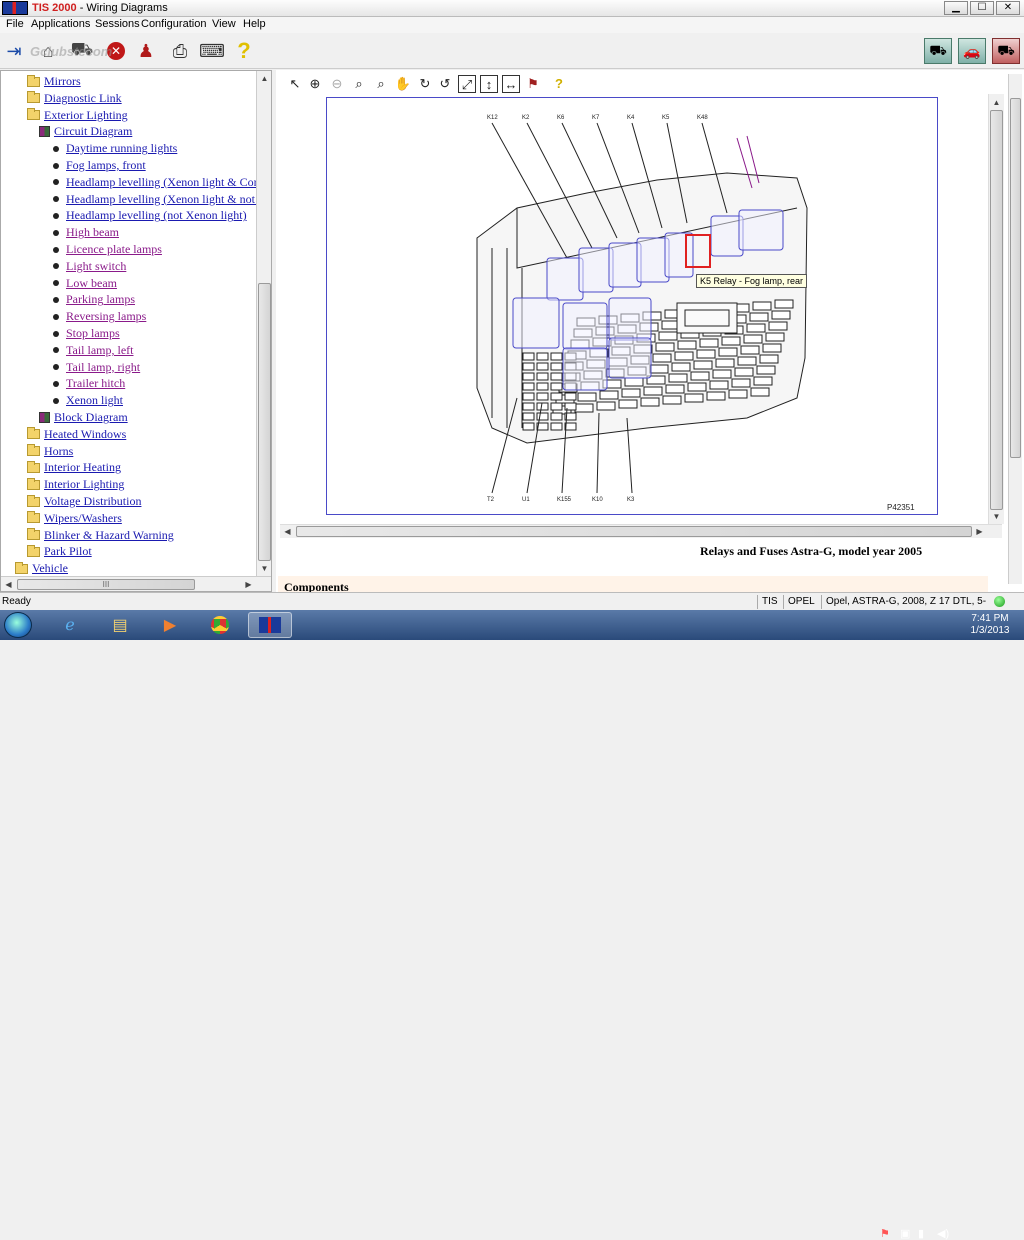 The width and height of the screenshot is (1024, 1240). What do you see at coordinates (943, 1233) in the screenshot?
I see `tray-volume-icon: ◀)` at bounding box center [943, 1233].